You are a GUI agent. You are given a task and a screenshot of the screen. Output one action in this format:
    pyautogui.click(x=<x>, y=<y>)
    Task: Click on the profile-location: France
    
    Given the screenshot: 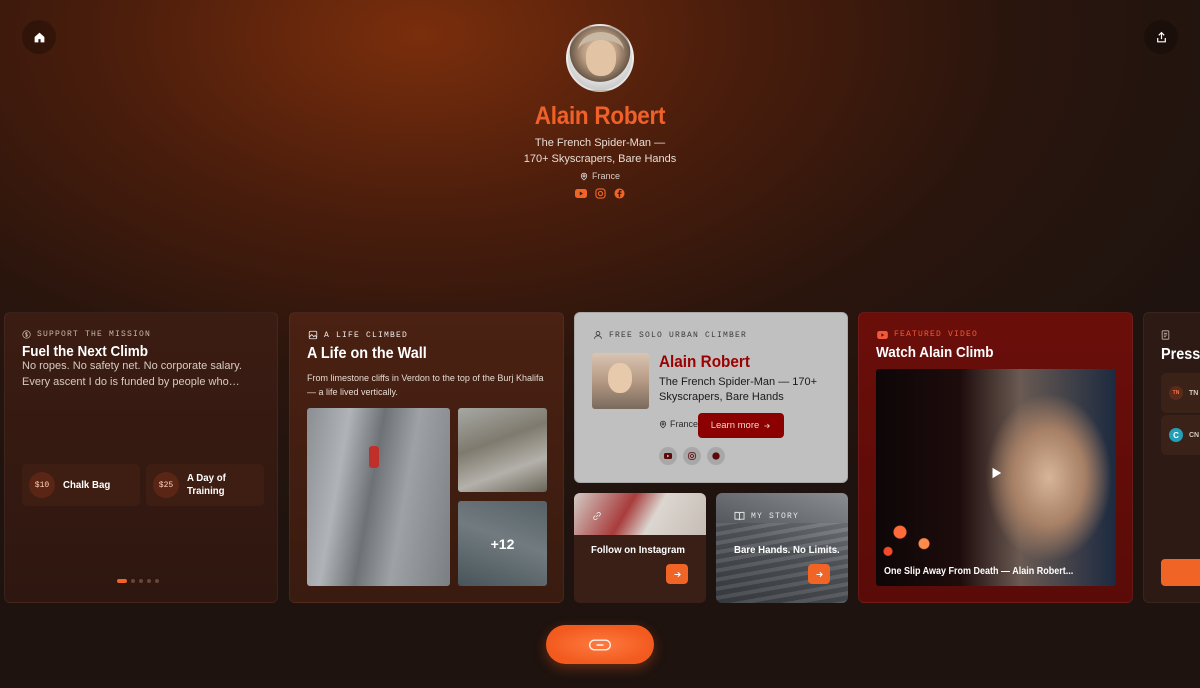 What is the action you would take?
    pyautogui.click(x=600, y=176)
    